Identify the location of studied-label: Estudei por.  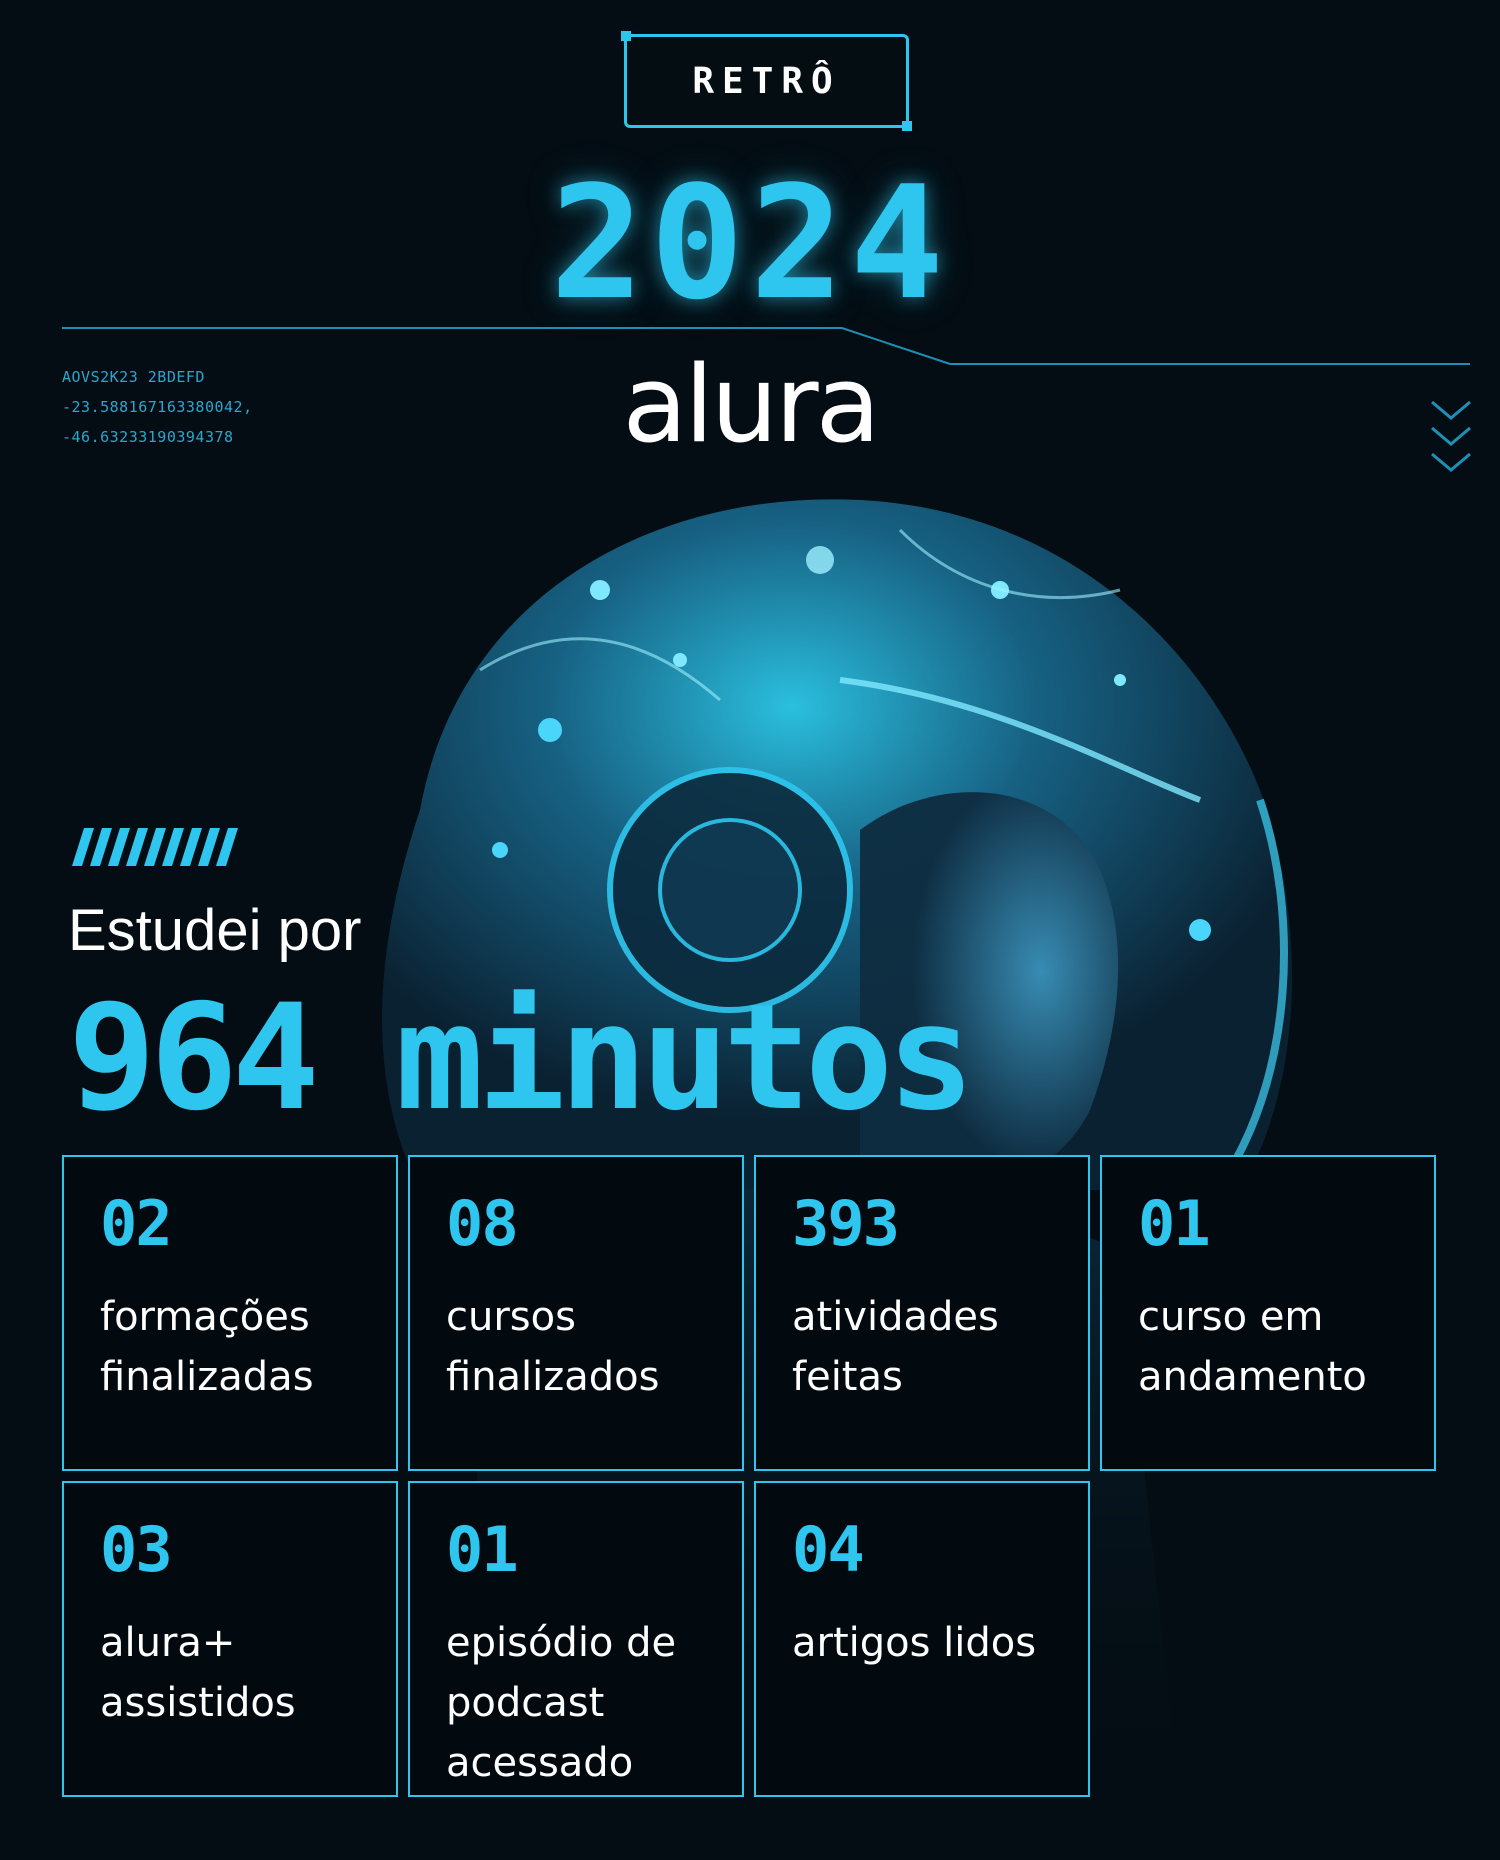
(215, 930).